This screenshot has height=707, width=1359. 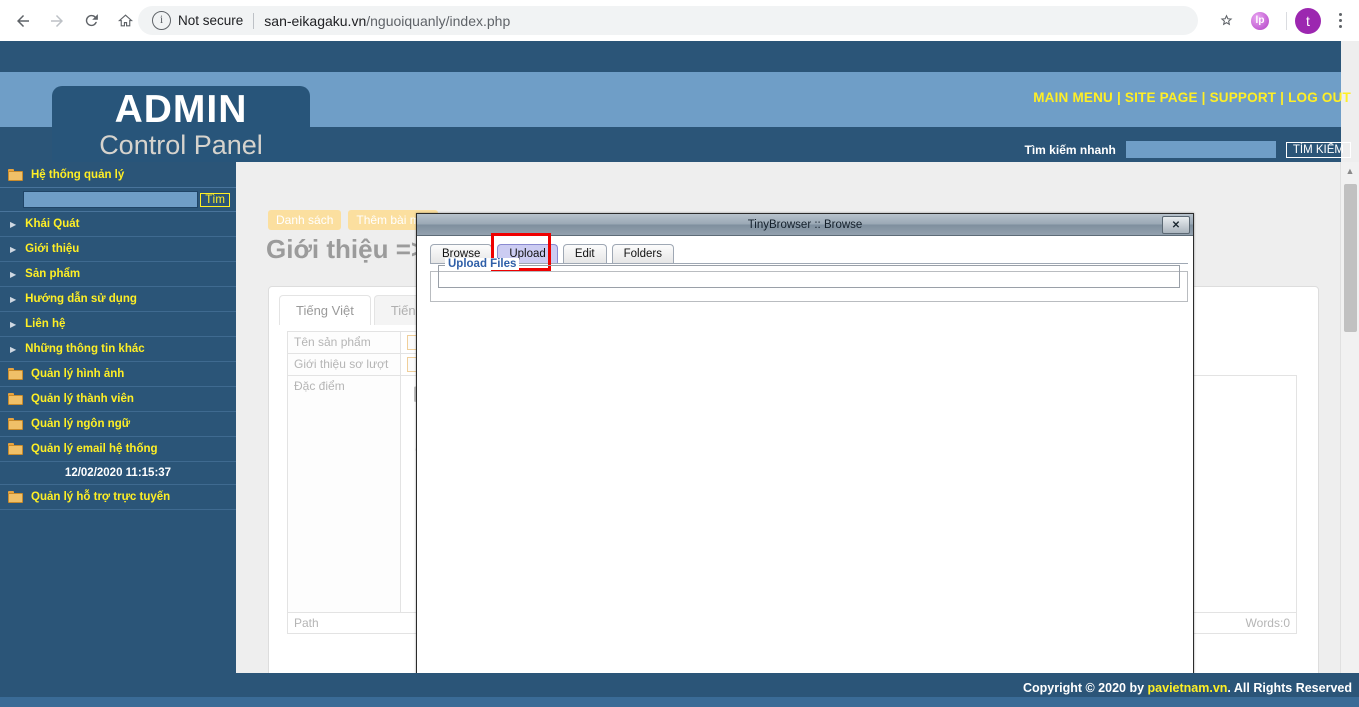 I want to click on upload-files-panel: Upload Files, so click(x=809, y=280).